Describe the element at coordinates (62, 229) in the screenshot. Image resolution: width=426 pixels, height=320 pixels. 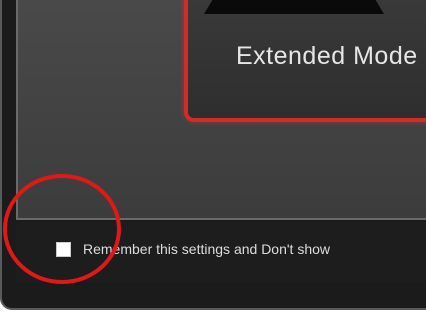
I see `annotation-circle` at that location.